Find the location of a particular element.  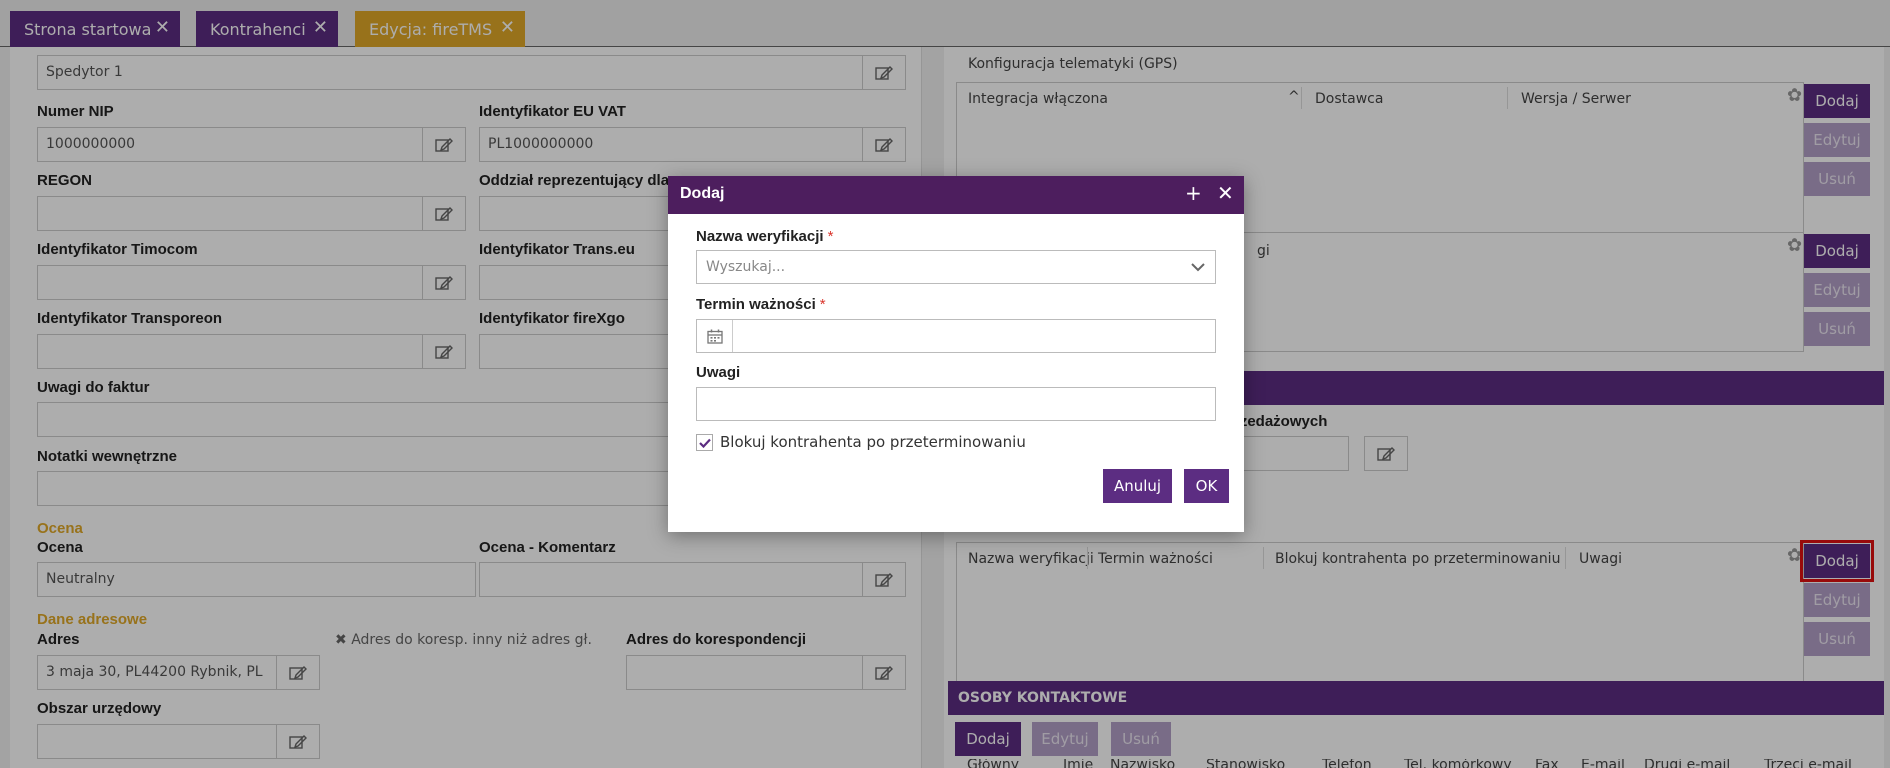

block-checkbox is located at coordinates (704, 442).